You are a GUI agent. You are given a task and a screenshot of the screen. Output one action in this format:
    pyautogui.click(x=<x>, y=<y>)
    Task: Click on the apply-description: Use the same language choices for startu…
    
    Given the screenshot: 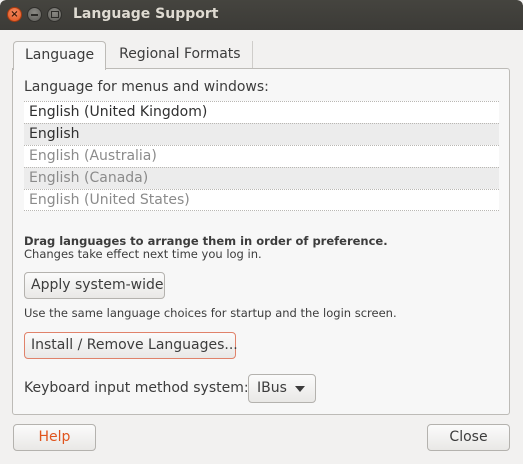 What is the action you would take?
    pyautogui.click(x=210, y=313)
    